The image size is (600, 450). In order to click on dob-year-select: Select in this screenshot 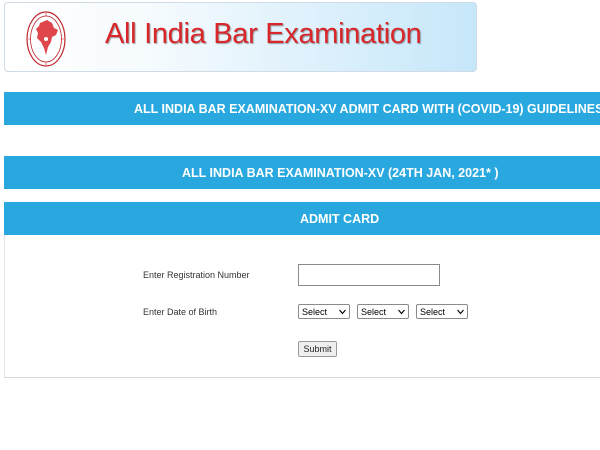, I will do `click(442, 311)`.